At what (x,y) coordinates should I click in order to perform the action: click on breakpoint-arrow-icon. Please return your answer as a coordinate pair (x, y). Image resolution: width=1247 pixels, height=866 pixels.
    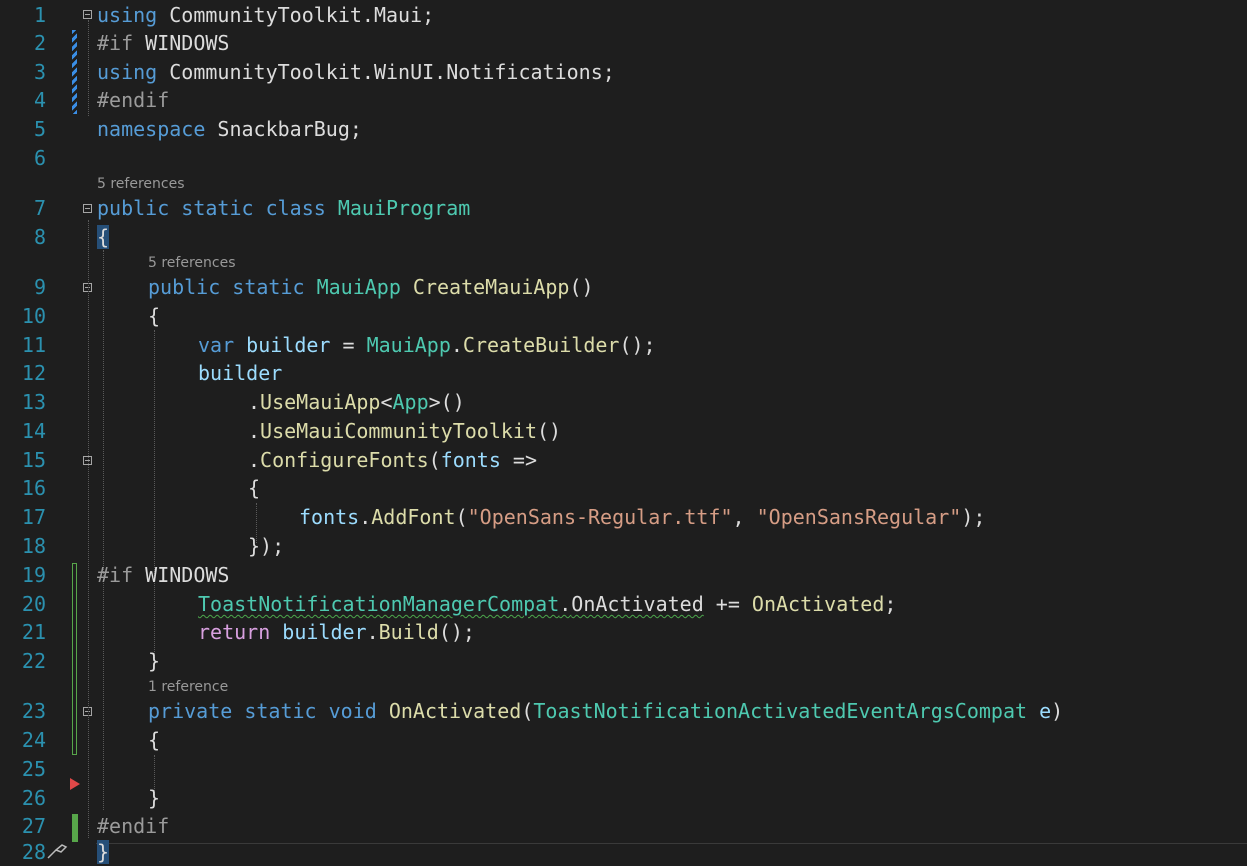
    Looking at the image, I should click on (75, 784).